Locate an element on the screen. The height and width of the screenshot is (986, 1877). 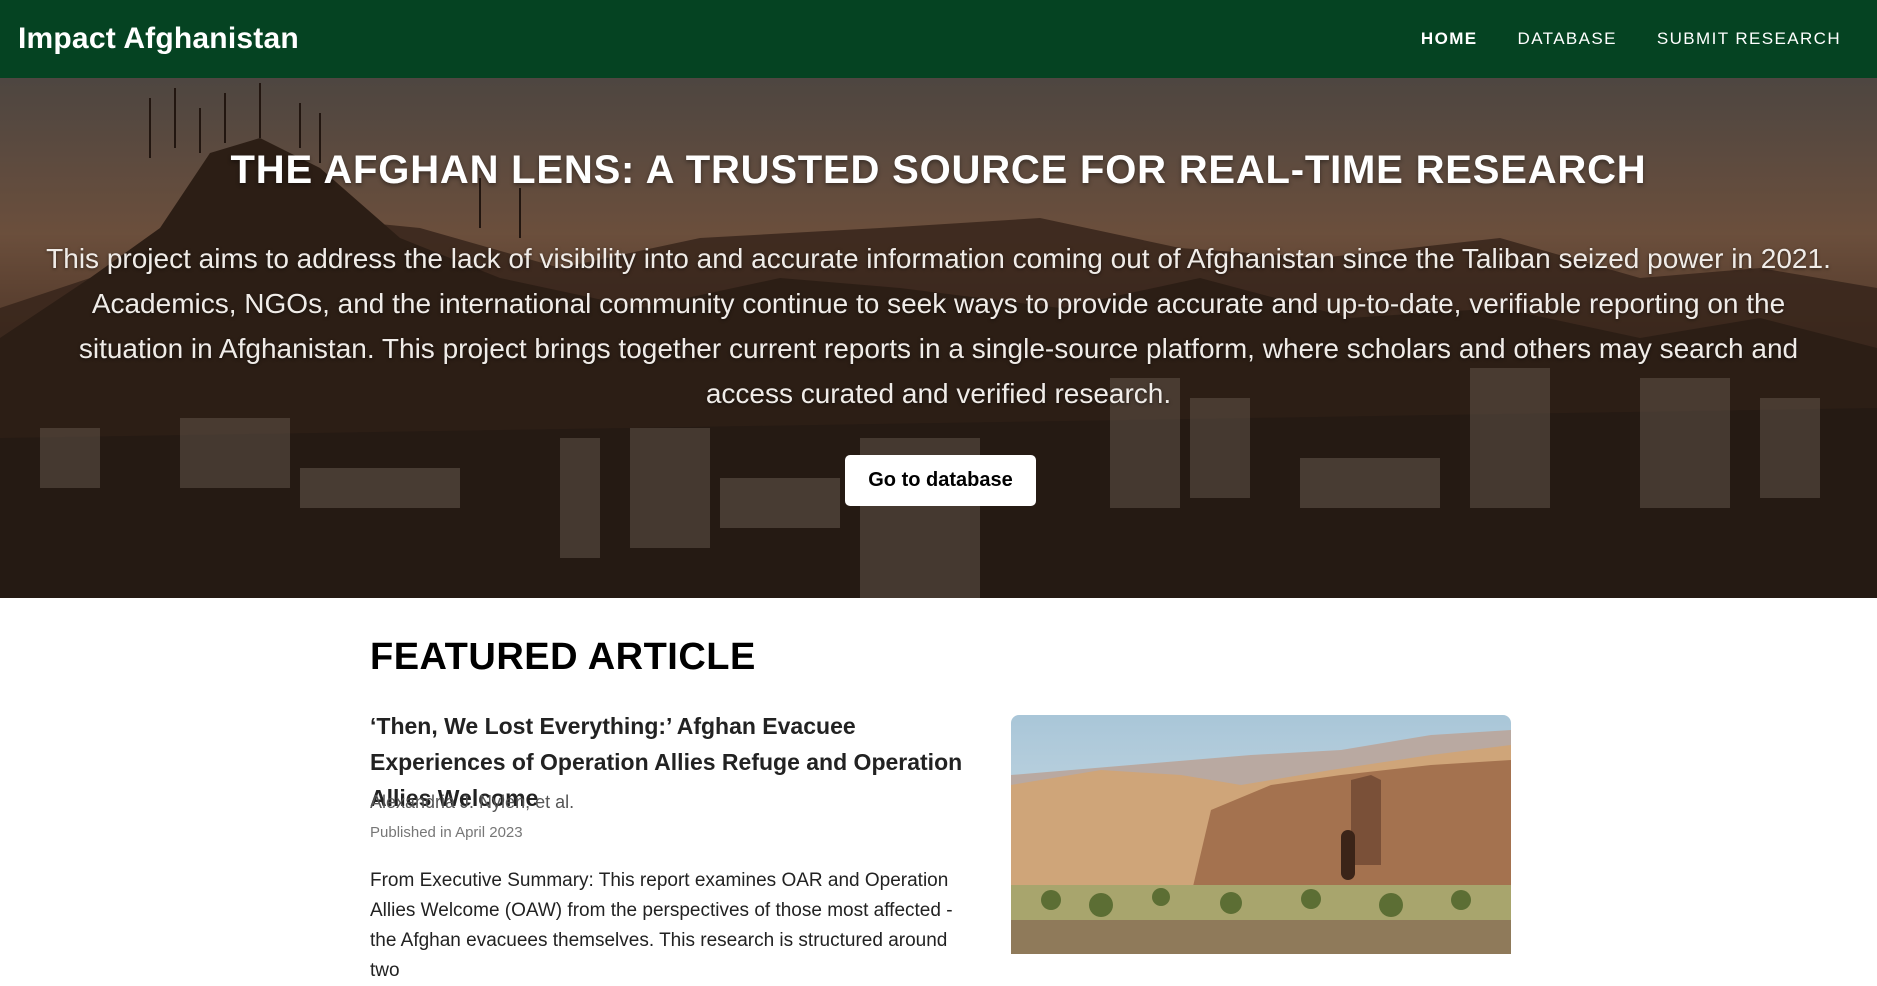
nav-links: HOME DATABASE SUBMIT RESEARCH is located at coordinates (1640, 39).